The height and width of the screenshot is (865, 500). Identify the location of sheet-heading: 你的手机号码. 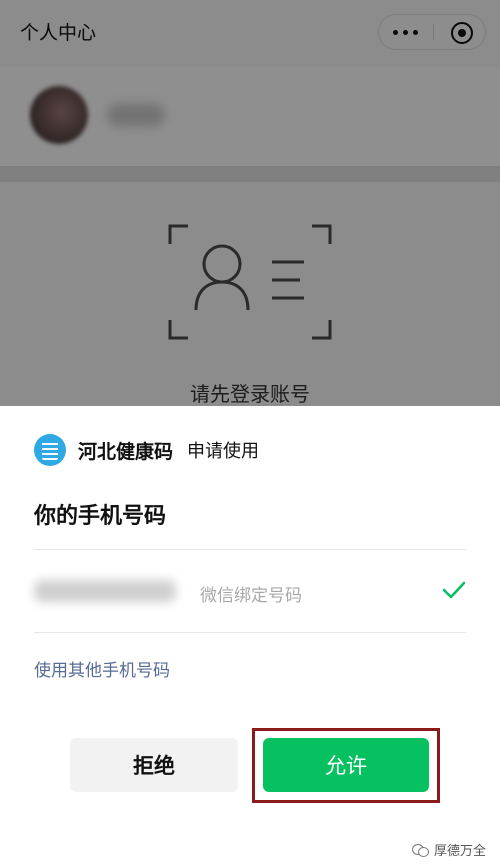
(100, 516).